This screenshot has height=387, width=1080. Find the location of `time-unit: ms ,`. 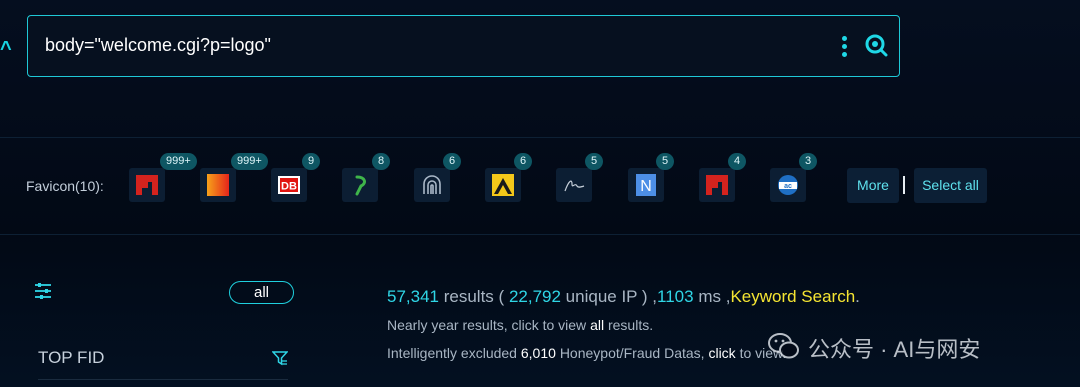

time-unit: ms , is located at coordinates (714, 296).